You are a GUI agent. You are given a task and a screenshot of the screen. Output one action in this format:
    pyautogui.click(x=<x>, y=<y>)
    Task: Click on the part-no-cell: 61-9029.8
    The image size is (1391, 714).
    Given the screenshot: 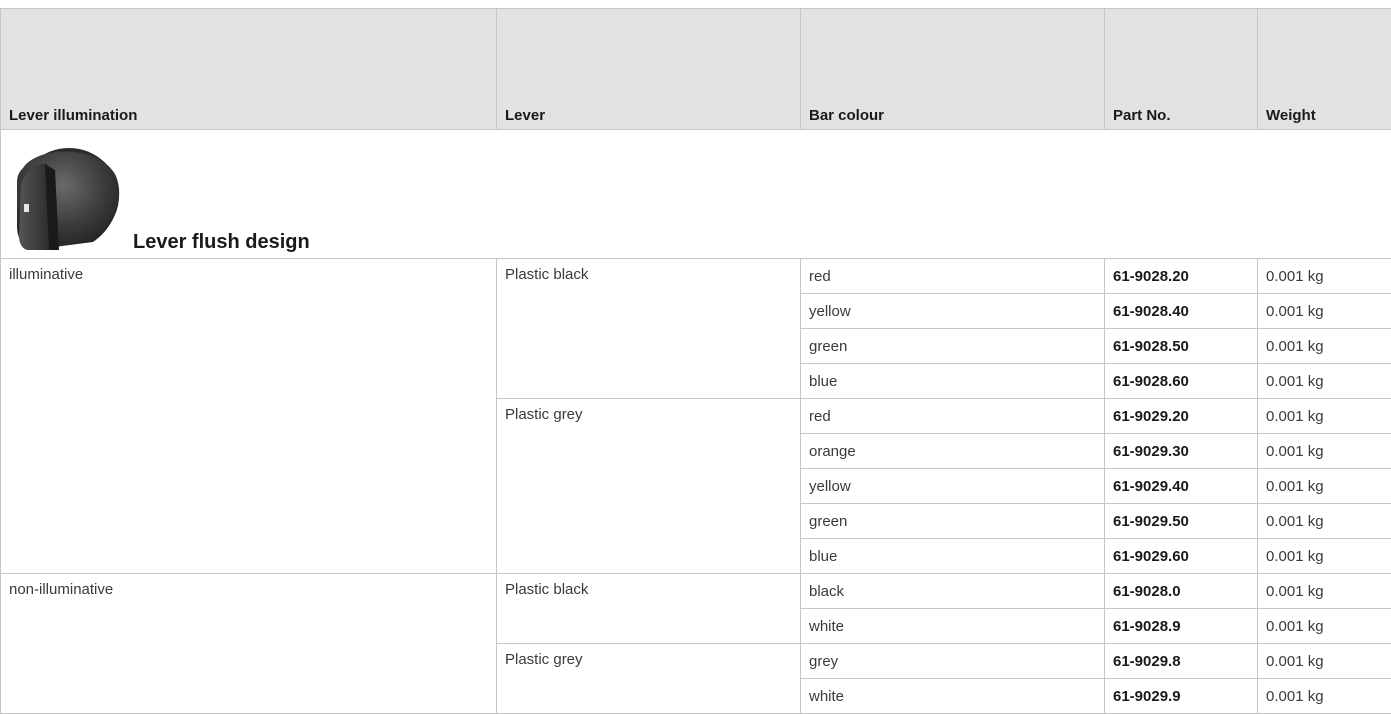 What is the action you would take?
    pyautogui.click(x=1181, y=661)
    